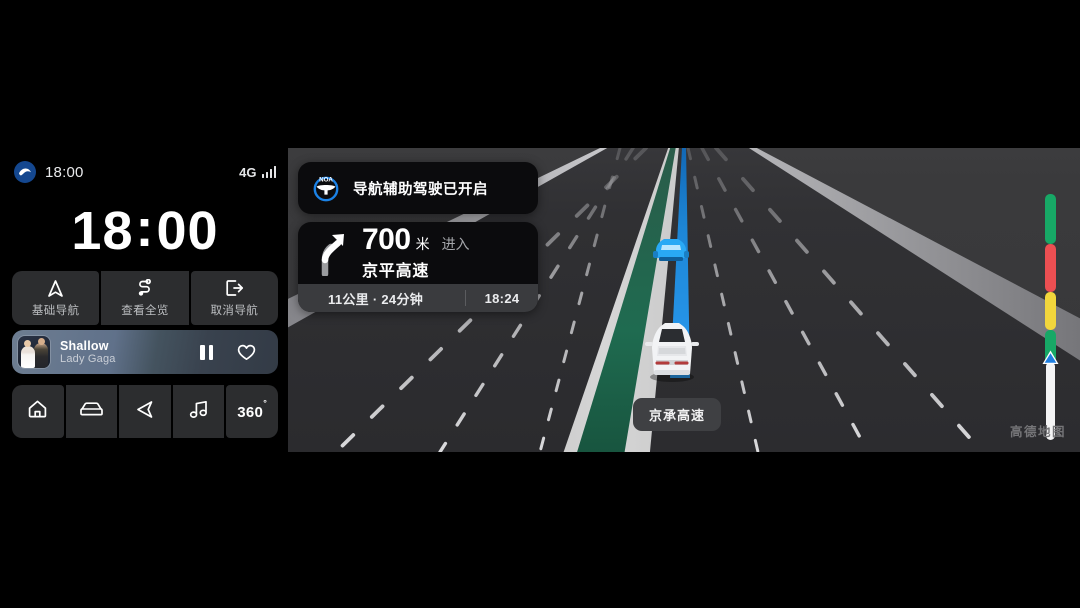 This screenshot has height=608, width=1080. I want to click on maneuver-distance-unit: 米, so click(422, 244).